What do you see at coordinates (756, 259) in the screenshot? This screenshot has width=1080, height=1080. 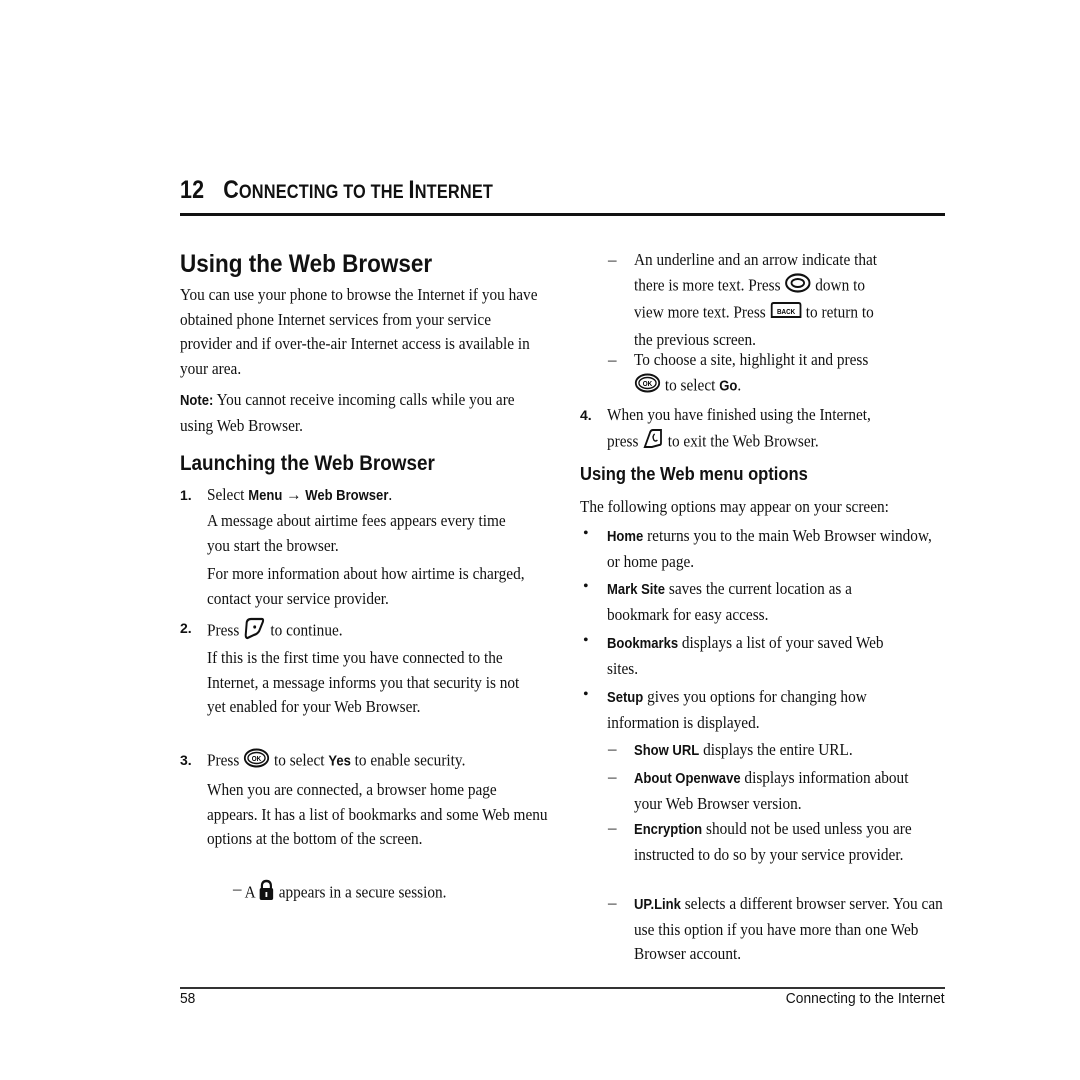 I see `note-line: An underline and an arrow indicate that` at bounding box center [756, 259].